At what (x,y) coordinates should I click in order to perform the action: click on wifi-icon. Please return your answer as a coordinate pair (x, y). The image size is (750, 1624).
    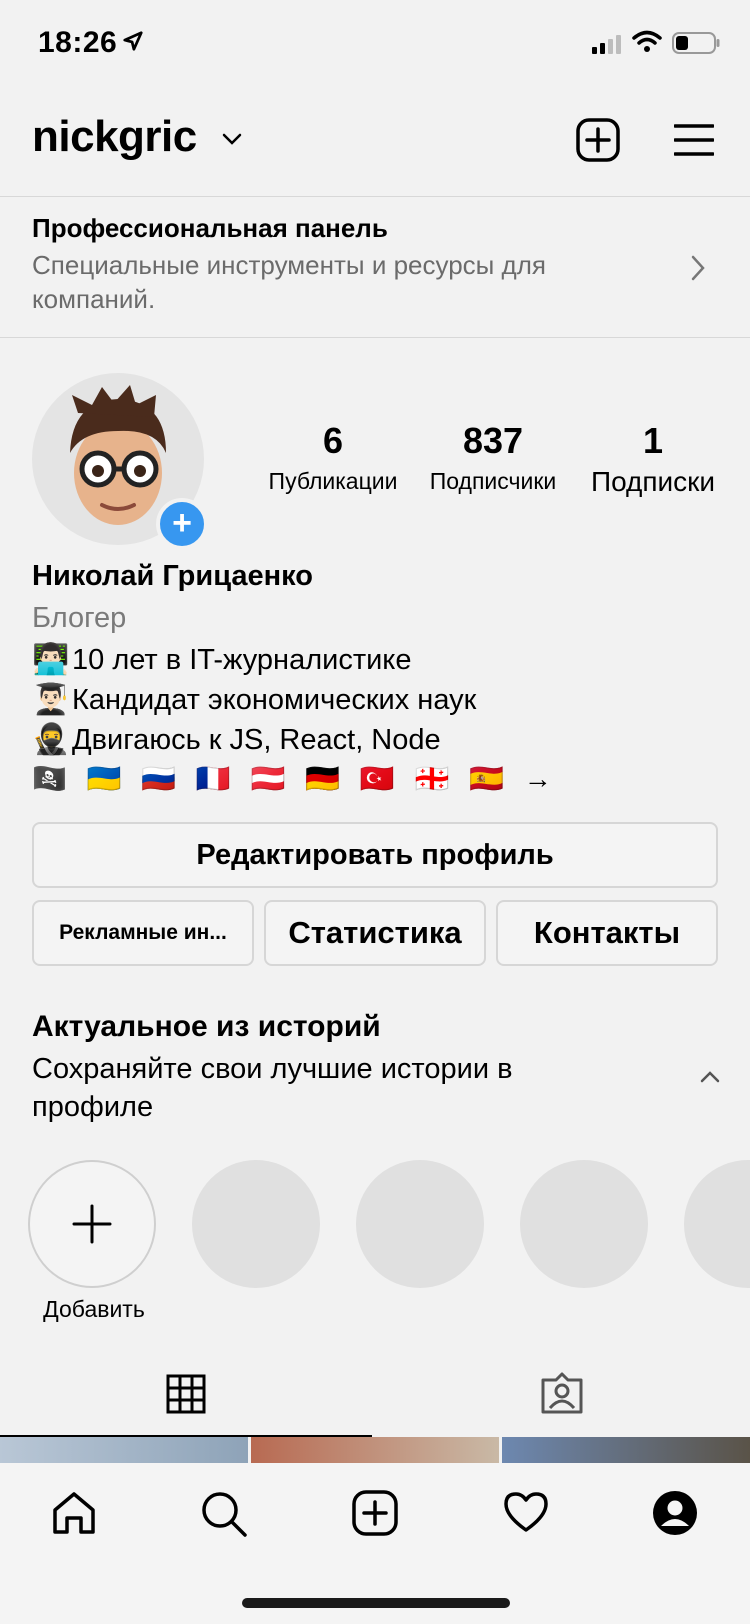
    Looking at the image, I should click on (647, 41).